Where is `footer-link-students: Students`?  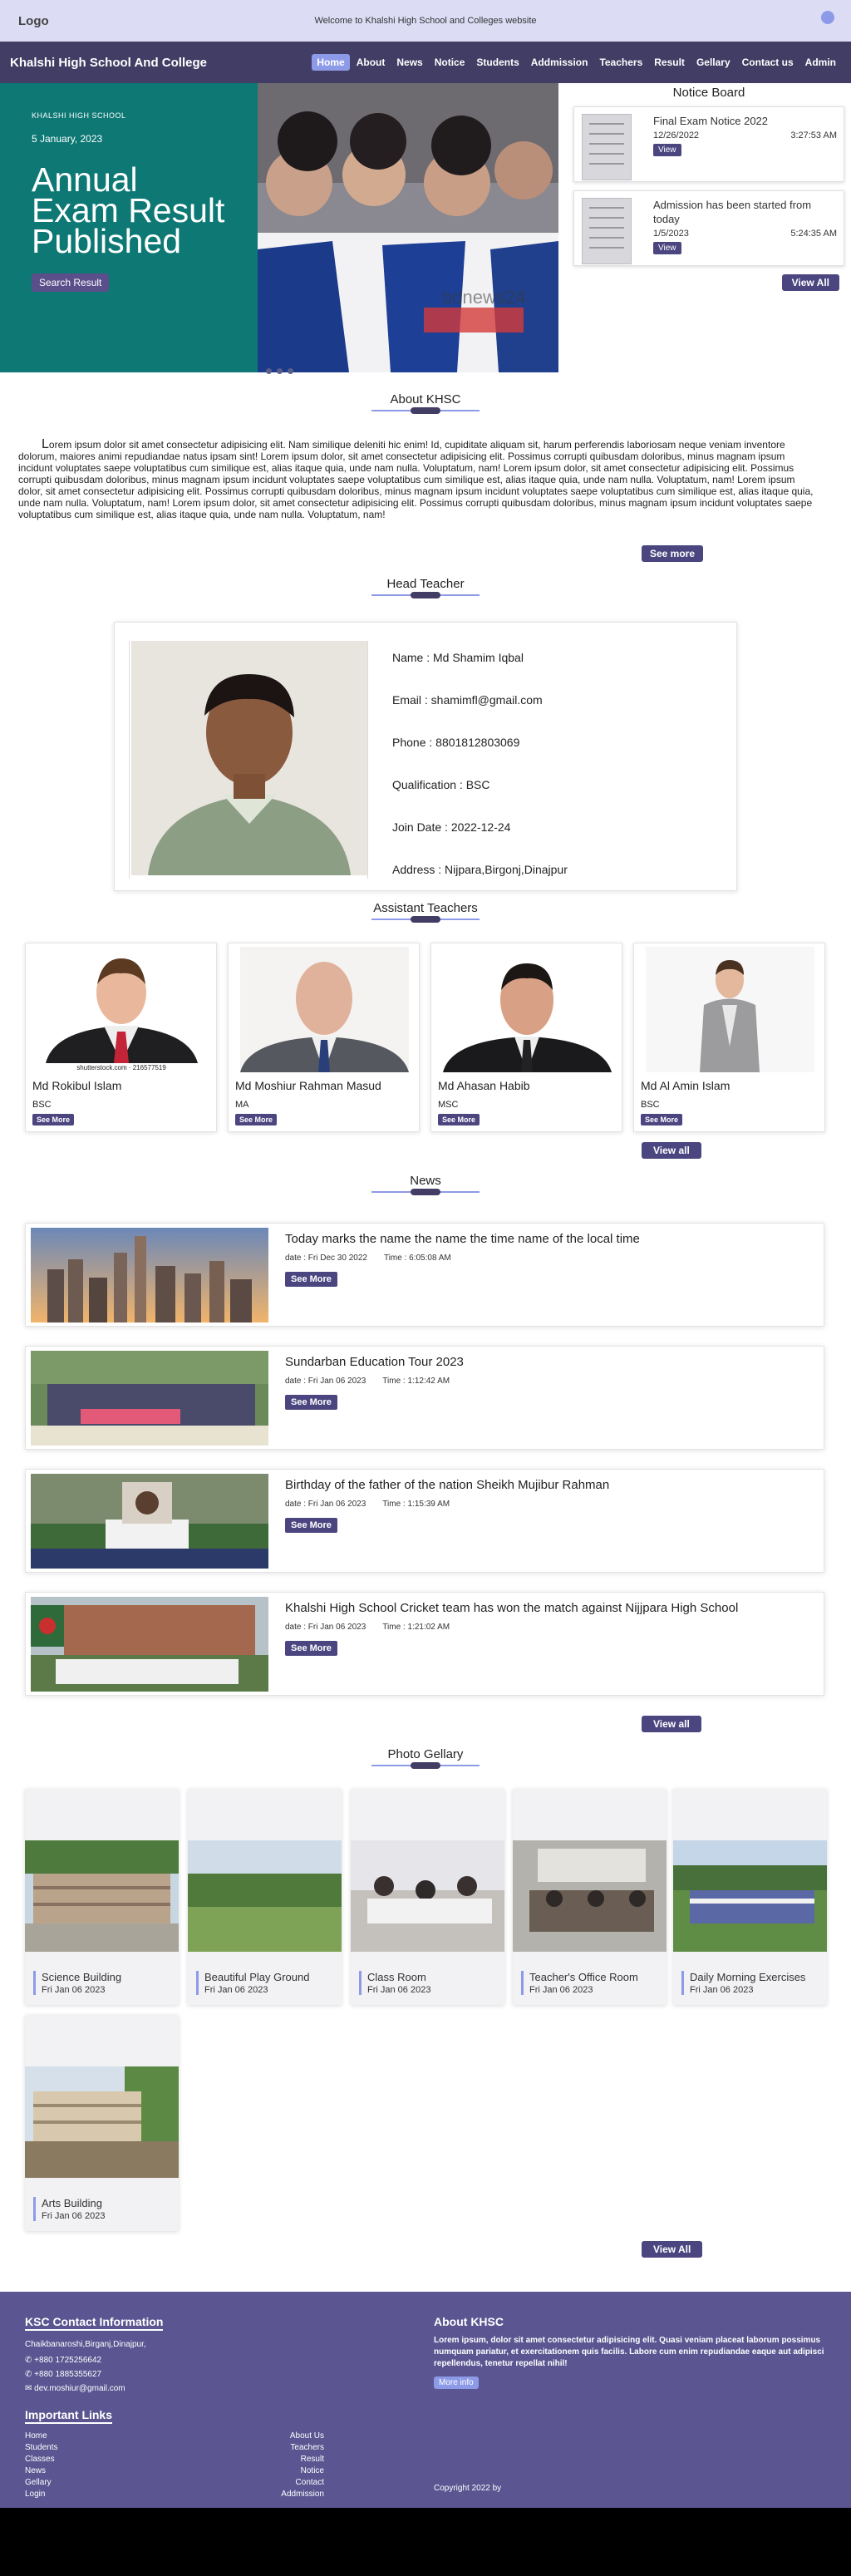 footer-link-students: Students is located at coordinates (41, 2448).